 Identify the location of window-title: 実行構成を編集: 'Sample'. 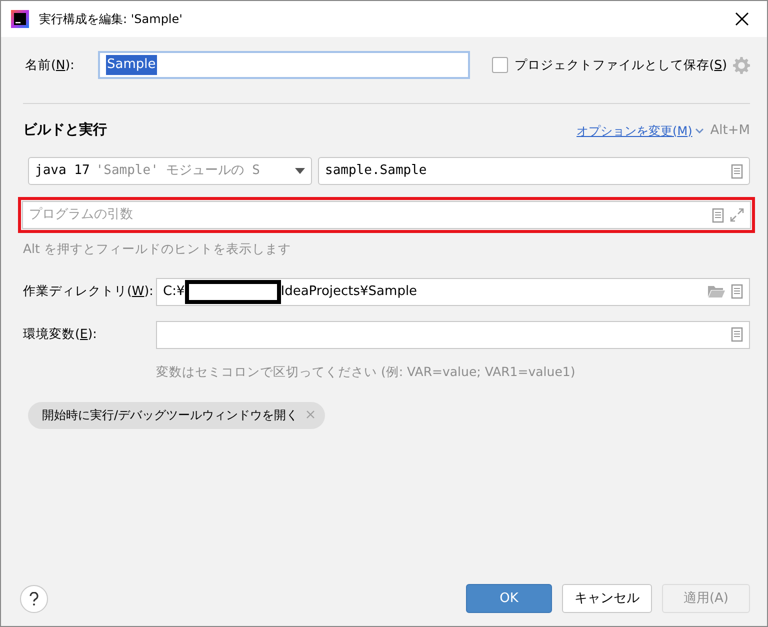
(110, 19).